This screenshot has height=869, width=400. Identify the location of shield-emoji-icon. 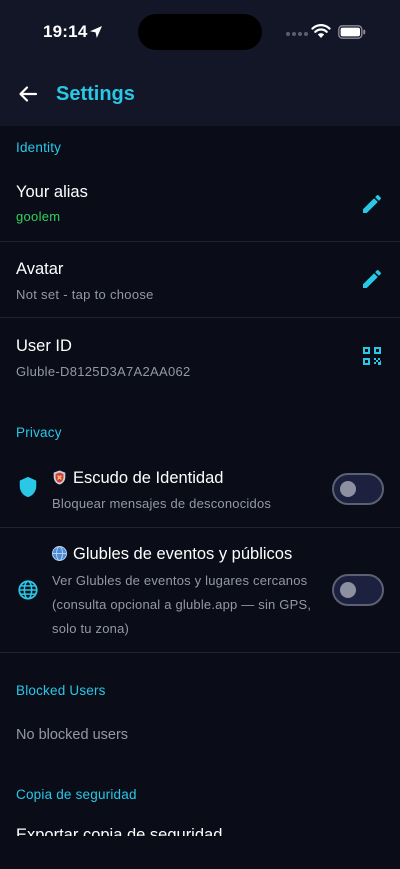
(59, 477).